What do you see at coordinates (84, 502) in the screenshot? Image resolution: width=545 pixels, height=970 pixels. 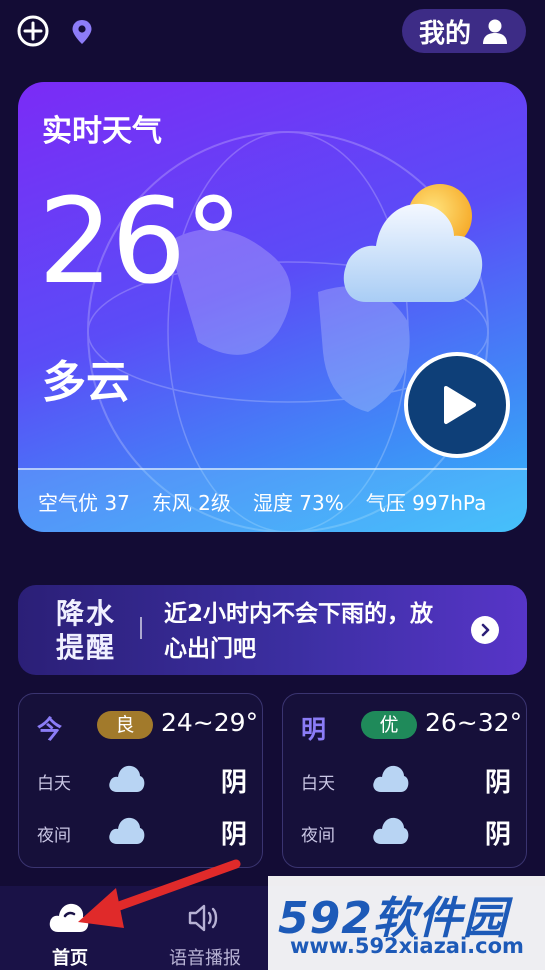 I see `air-quality: 空气优 37` at bounding box center [84, 502].